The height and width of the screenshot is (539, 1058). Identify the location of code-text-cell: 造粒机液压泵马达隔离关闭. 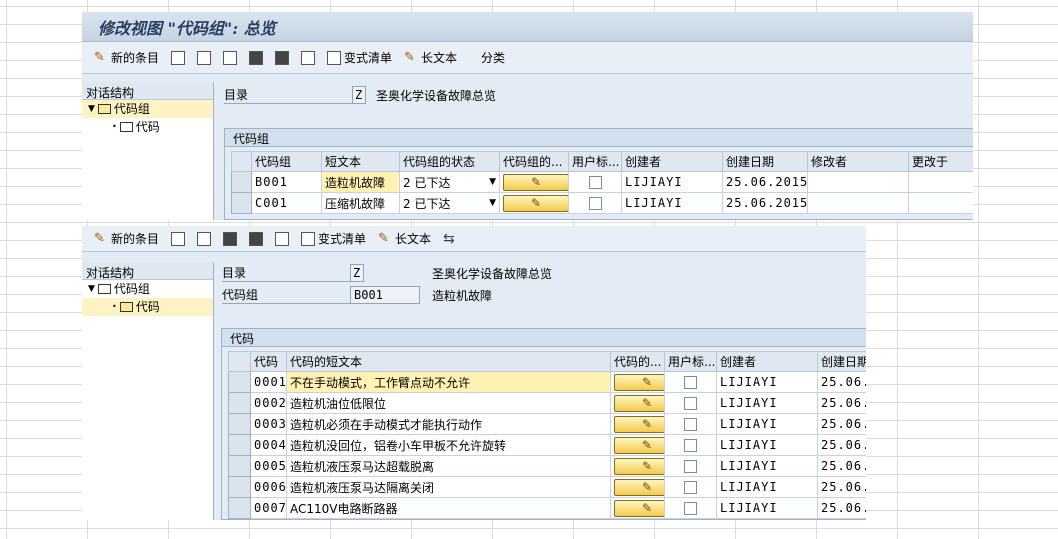
(448, 487).